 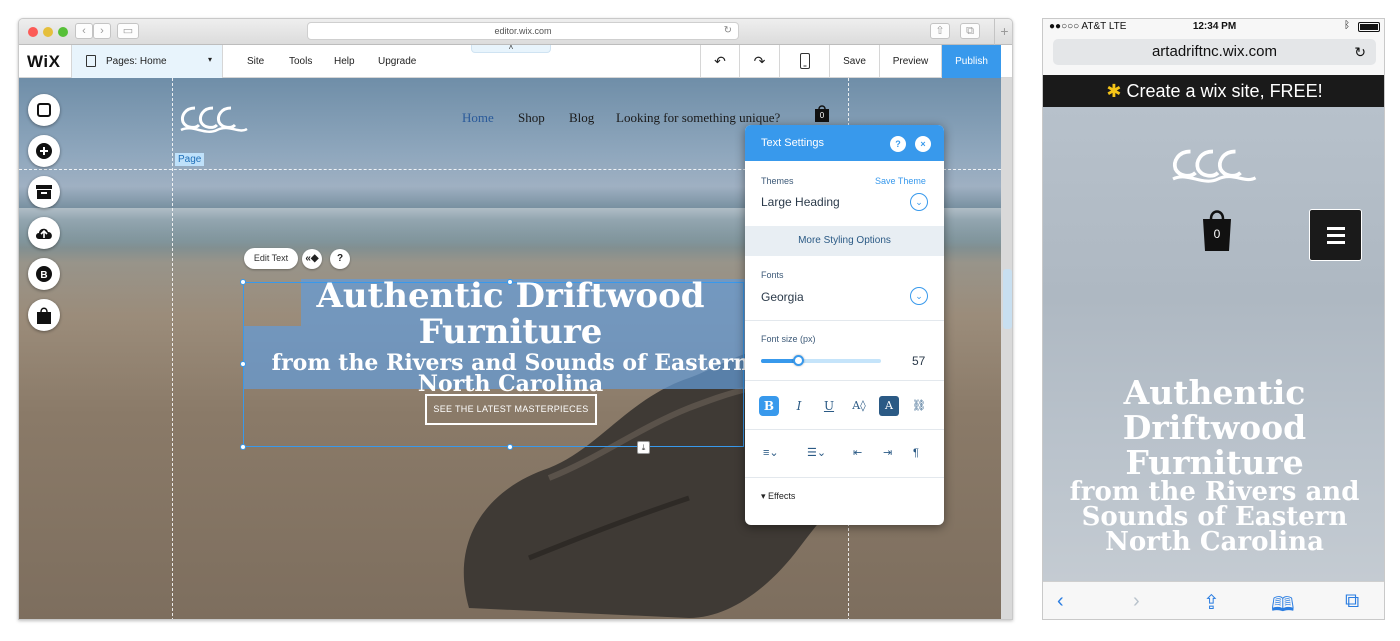 What do you see at coordinates (271, 258) in the screenshot?
I see `edit-text-button: Edit Text` at bounding box center [271, 258].